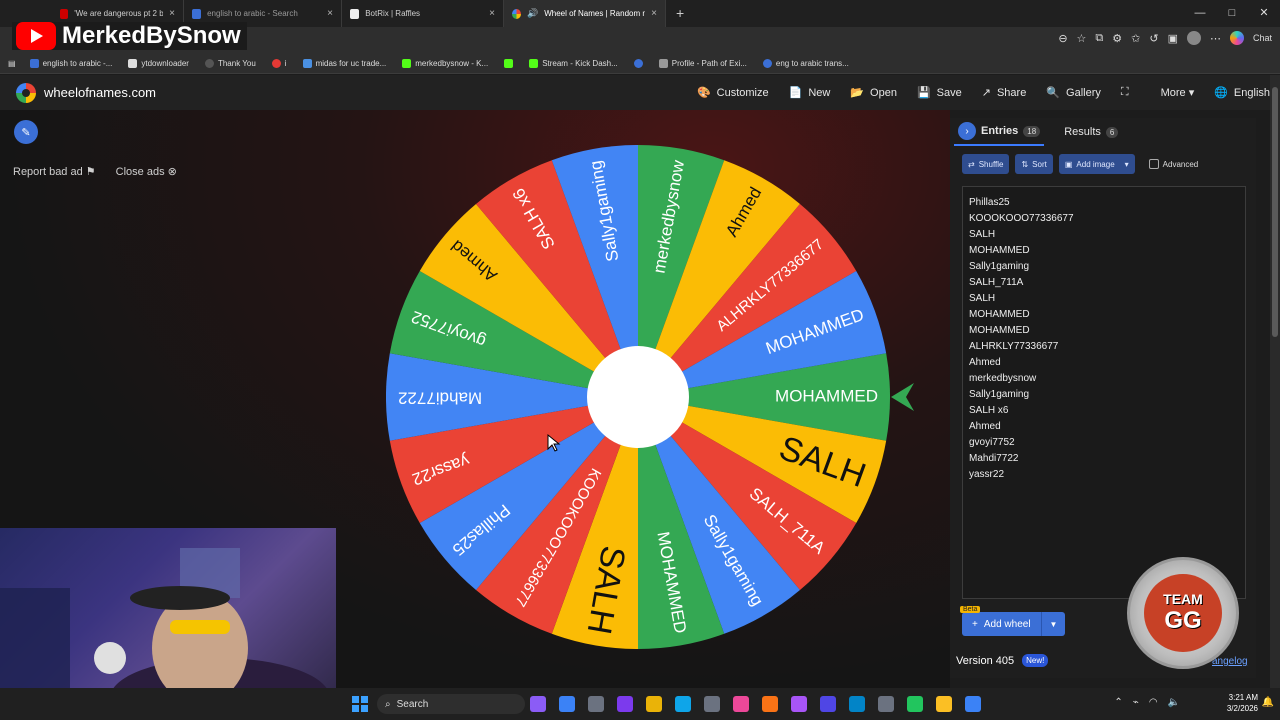 The width and height of the screenshot is (1280, 720). Describe the element at coordinates (967, 131) in the screenshot. I see `collapse-chevron-icon: ›` at that location.